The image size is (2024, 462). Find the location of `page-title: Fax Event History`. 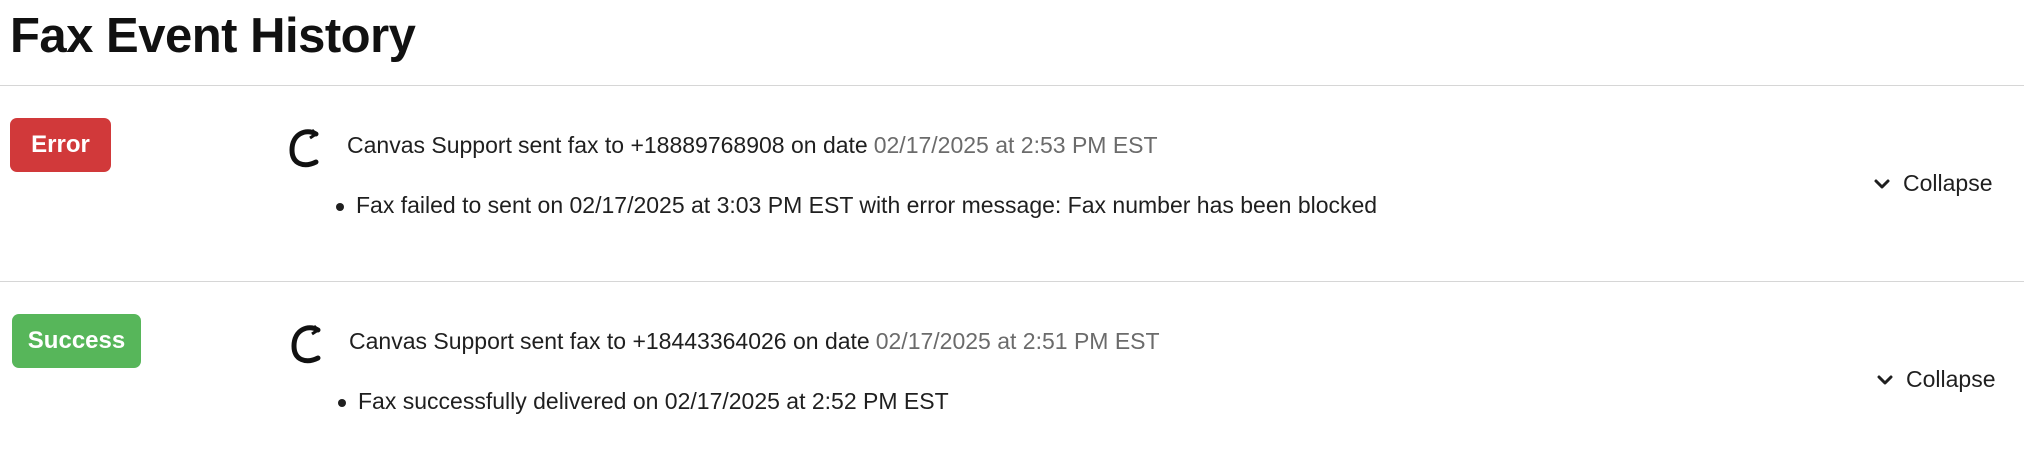

page-title: Fax Event History is located at coordinates (213, 36).